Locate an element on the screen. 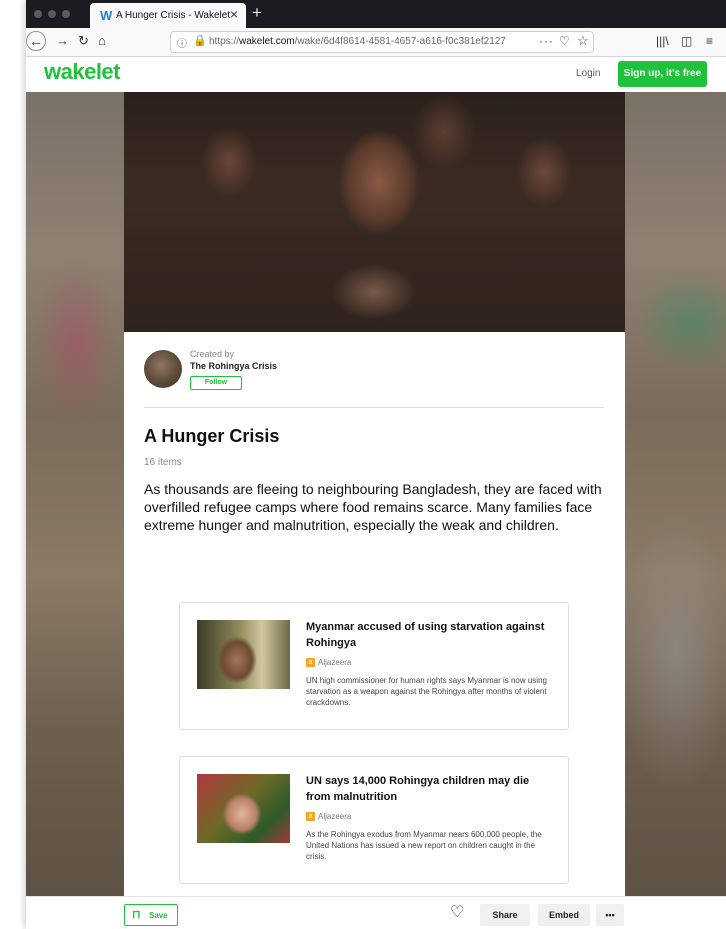 This screenshot has height=929, width=726. login-link: Login is located at coordinates (588, 73).